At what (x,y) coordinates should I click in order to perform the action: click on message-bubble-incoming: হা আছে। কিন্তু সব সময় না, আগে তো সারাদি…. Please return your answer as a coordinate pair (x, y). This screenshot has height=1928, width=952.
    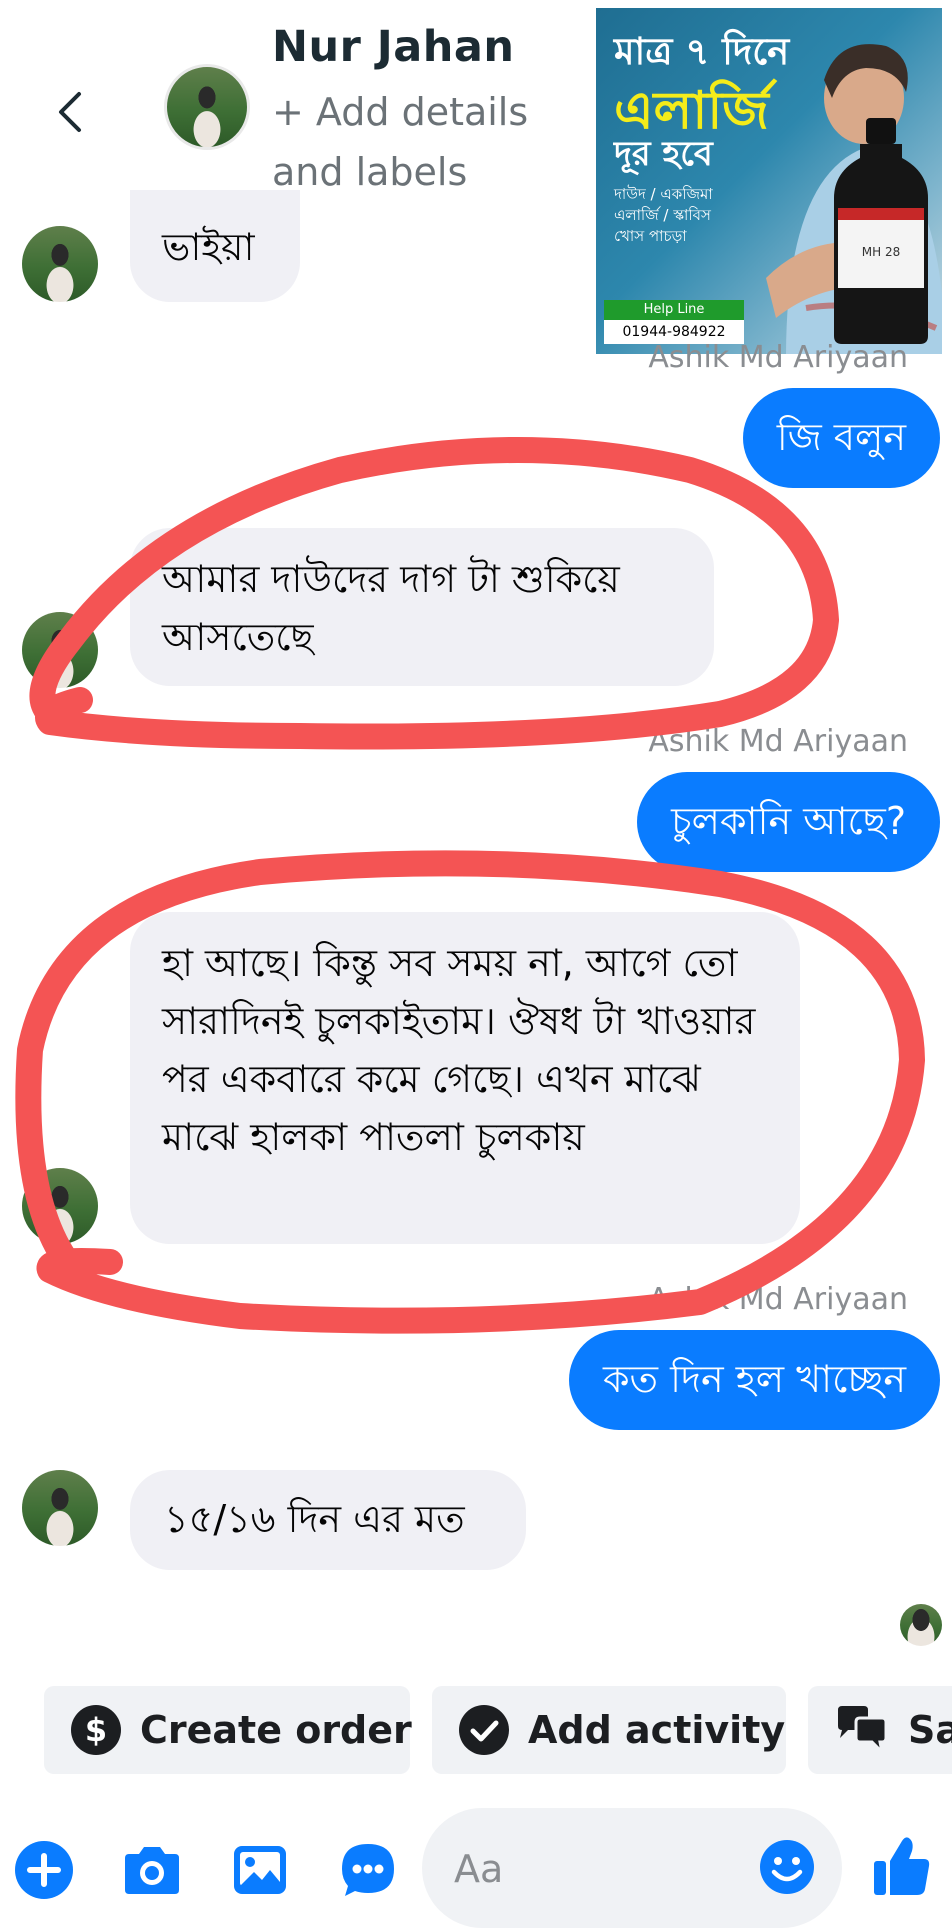
    Looking at the image, I should click on (465, 1078).